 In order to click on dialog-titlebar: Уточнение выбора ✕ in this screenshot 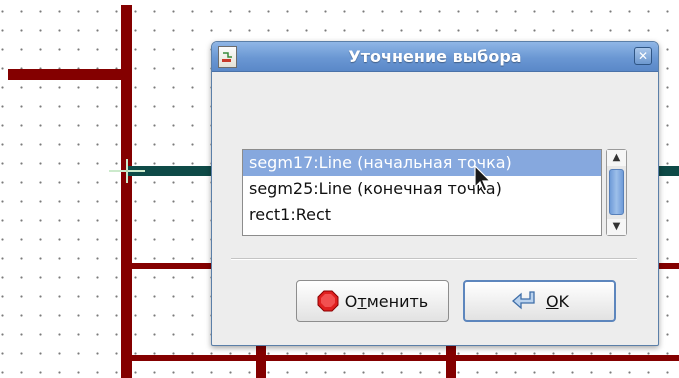, I will do `click(435, 57)`.